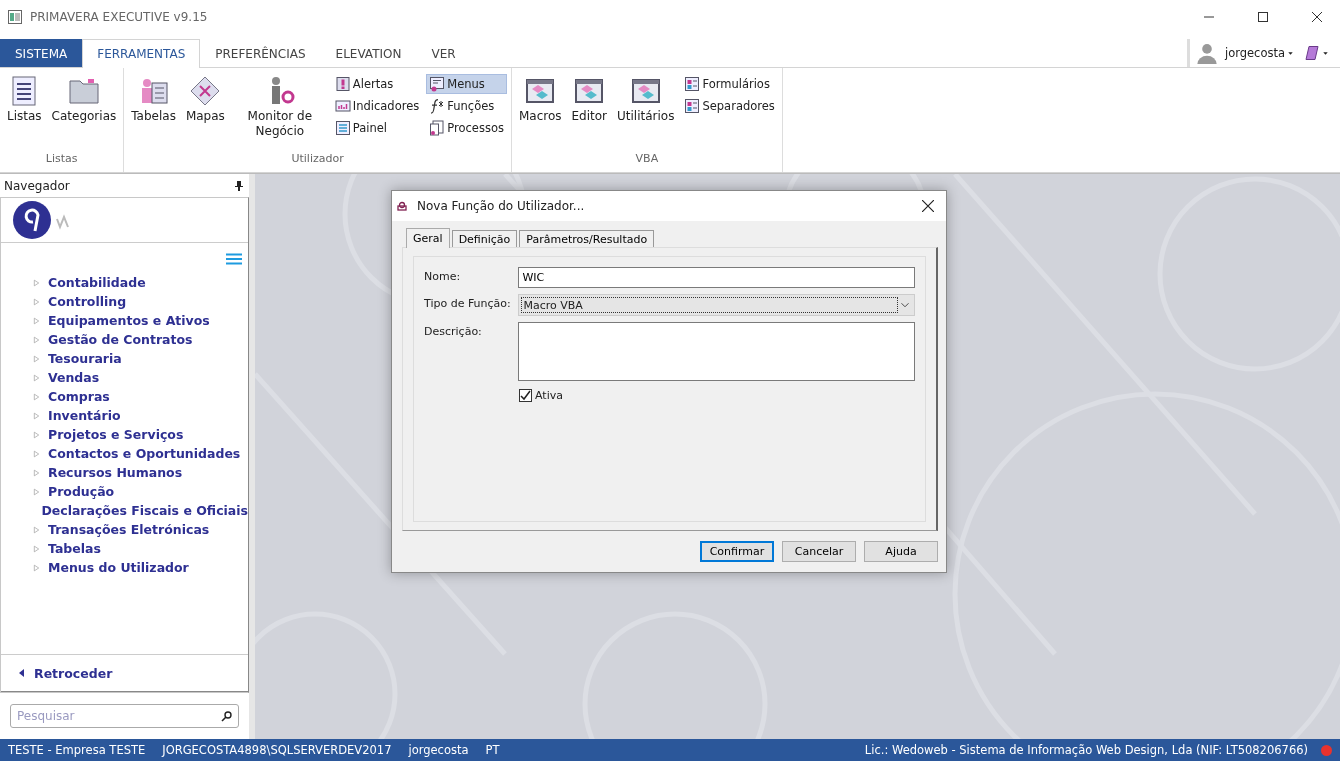 This screenshot has height=761, width=1340. I want to click on tab: Definição, so click(484, 238).